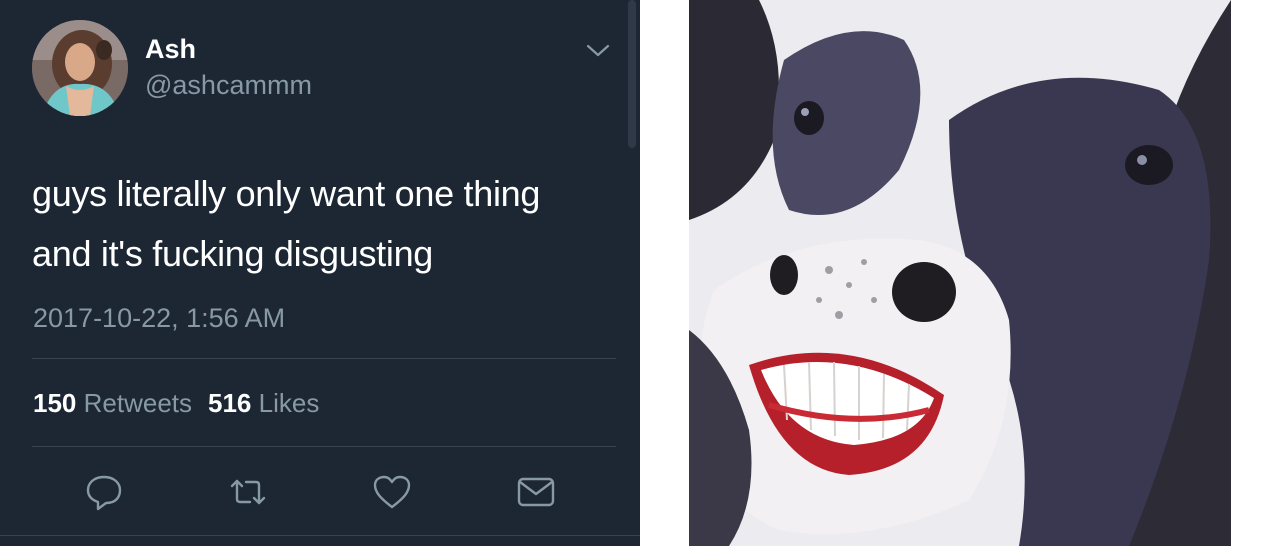  I want to click on likes-count: 516, so click(230, 403).